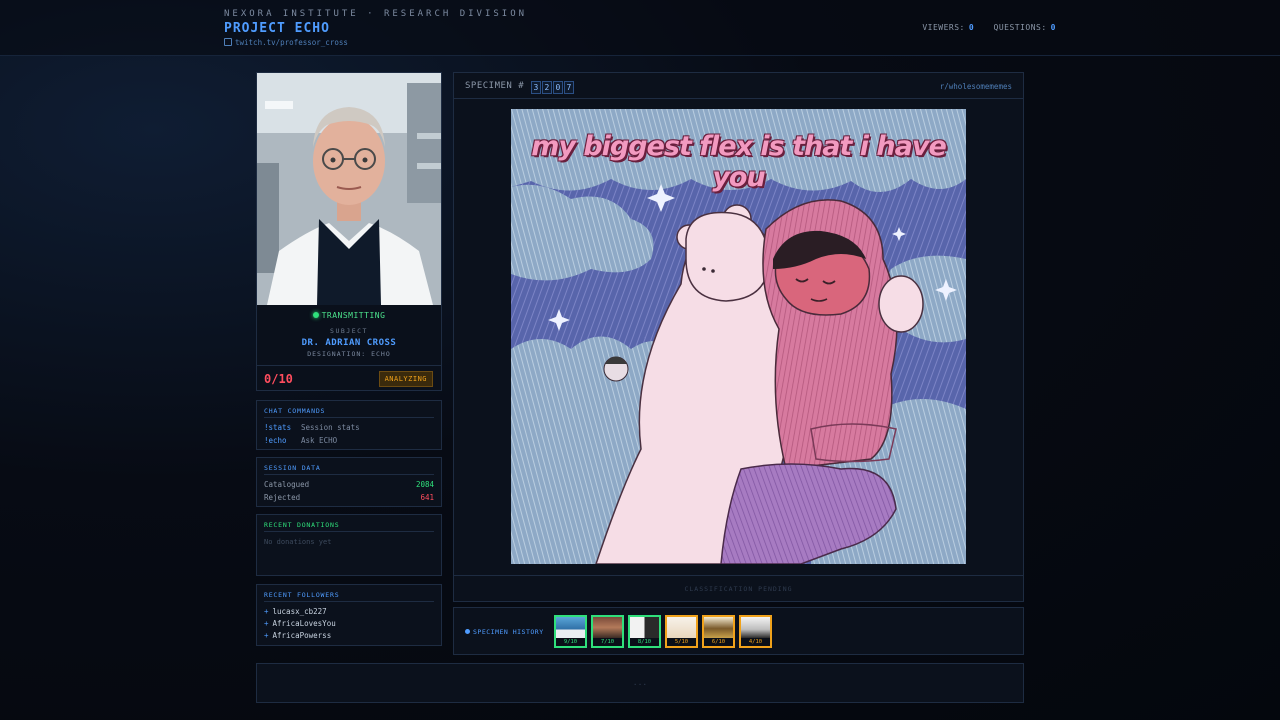 This screenshot has height=720, width=1280. Describe the element at coordinates (424, 484) in the screenshot. I see `catalogued-value: 2084` at that location.